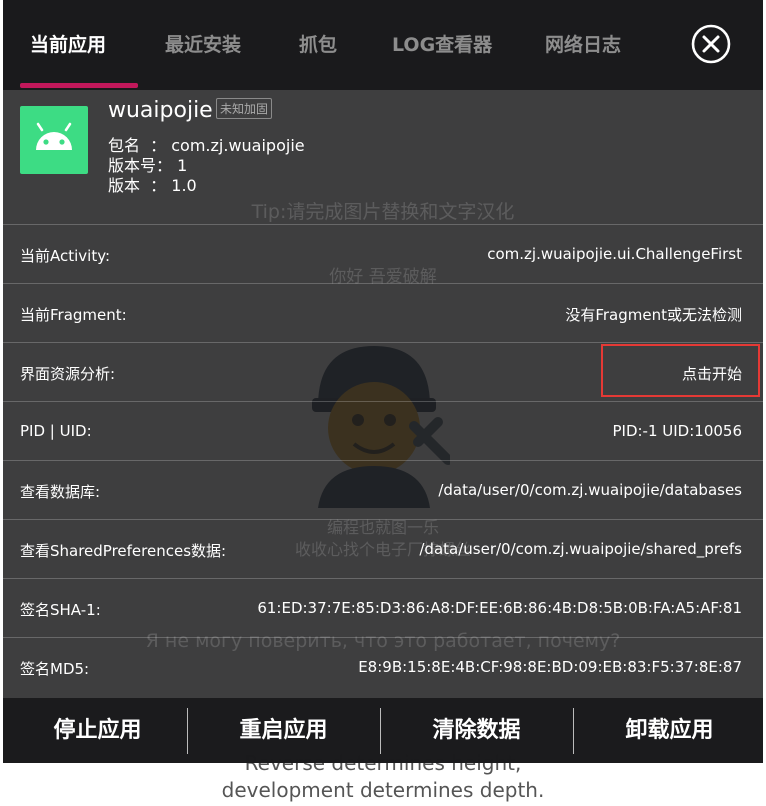  What do you see at coordinates (711, 44) in the screenshot?
I see `close-circle-icon` at bounding box center [711, 44].